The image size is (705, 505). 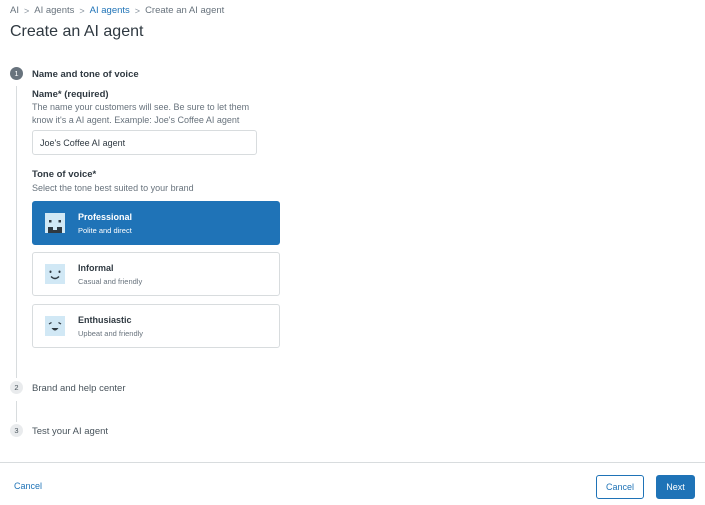 I want to click on name-input, so click(x=144, y=142).